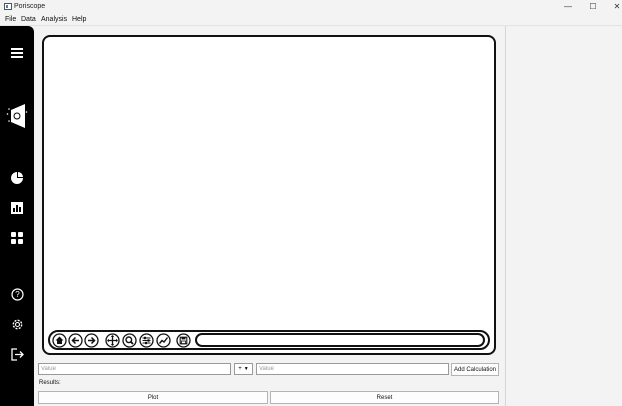 This screenshot has height=406, width=622. I want to click on value1-input, so click(134, 369).